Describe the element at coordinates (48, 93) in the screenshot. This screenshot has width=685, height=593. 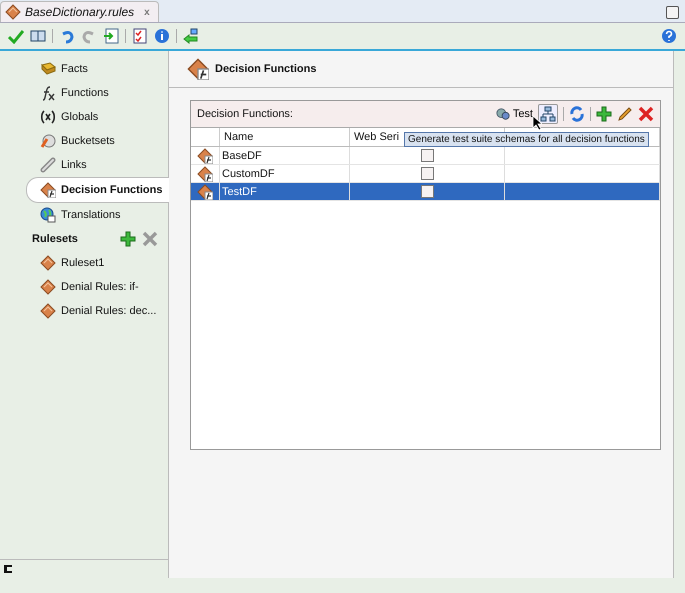
I see `function-icon` at that location.